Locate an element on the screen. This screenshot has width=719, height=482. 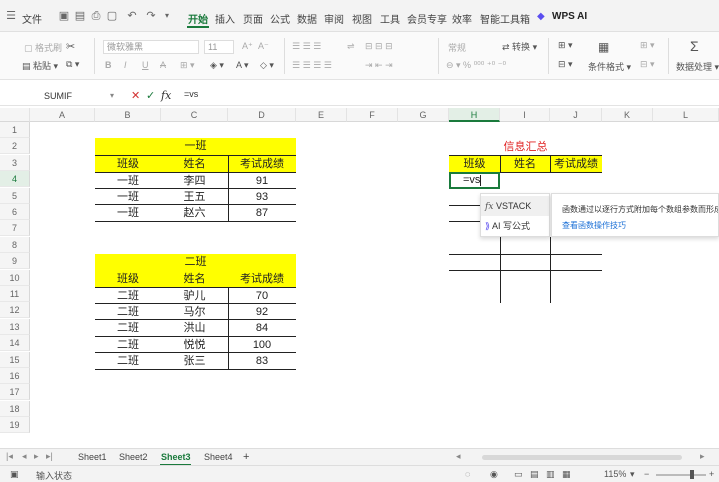
table2-header-name: 姓名 is located at coordinates (194, 279).